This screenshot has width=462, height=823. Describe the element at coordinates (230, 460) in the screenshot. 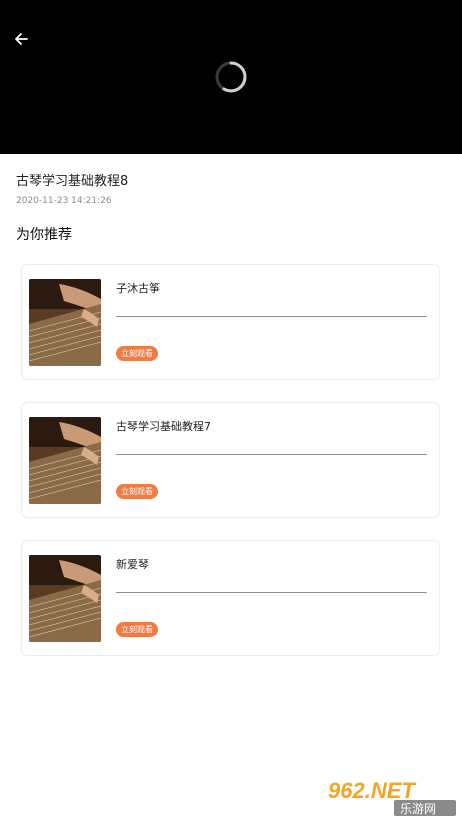

I see `recommend-card: 古琴学习基础教程7 立刻观看` at that location.